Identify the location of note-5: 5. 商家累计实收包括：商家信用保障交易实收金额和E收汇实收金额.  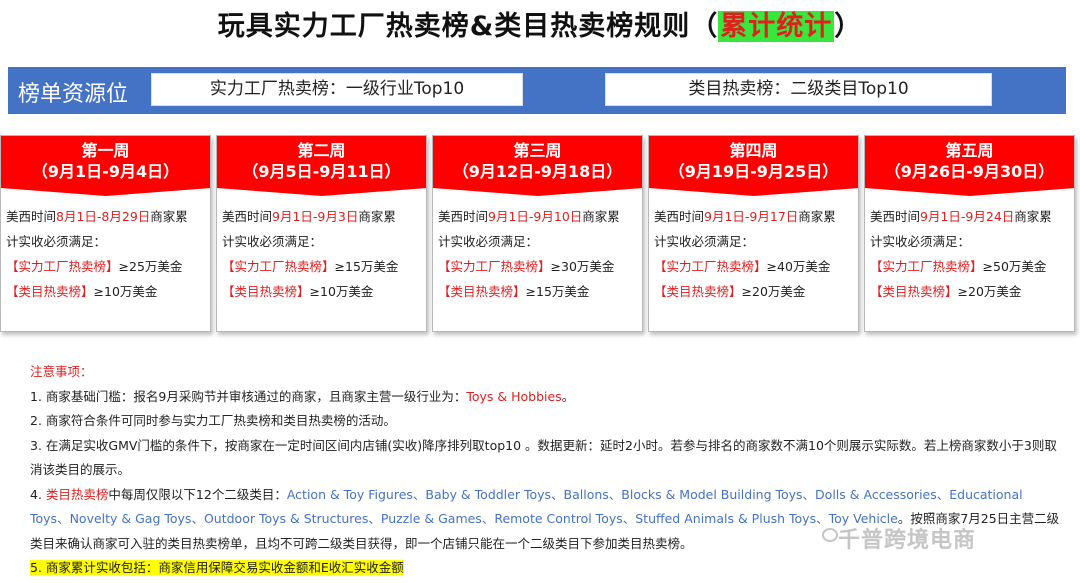
(217, 567).